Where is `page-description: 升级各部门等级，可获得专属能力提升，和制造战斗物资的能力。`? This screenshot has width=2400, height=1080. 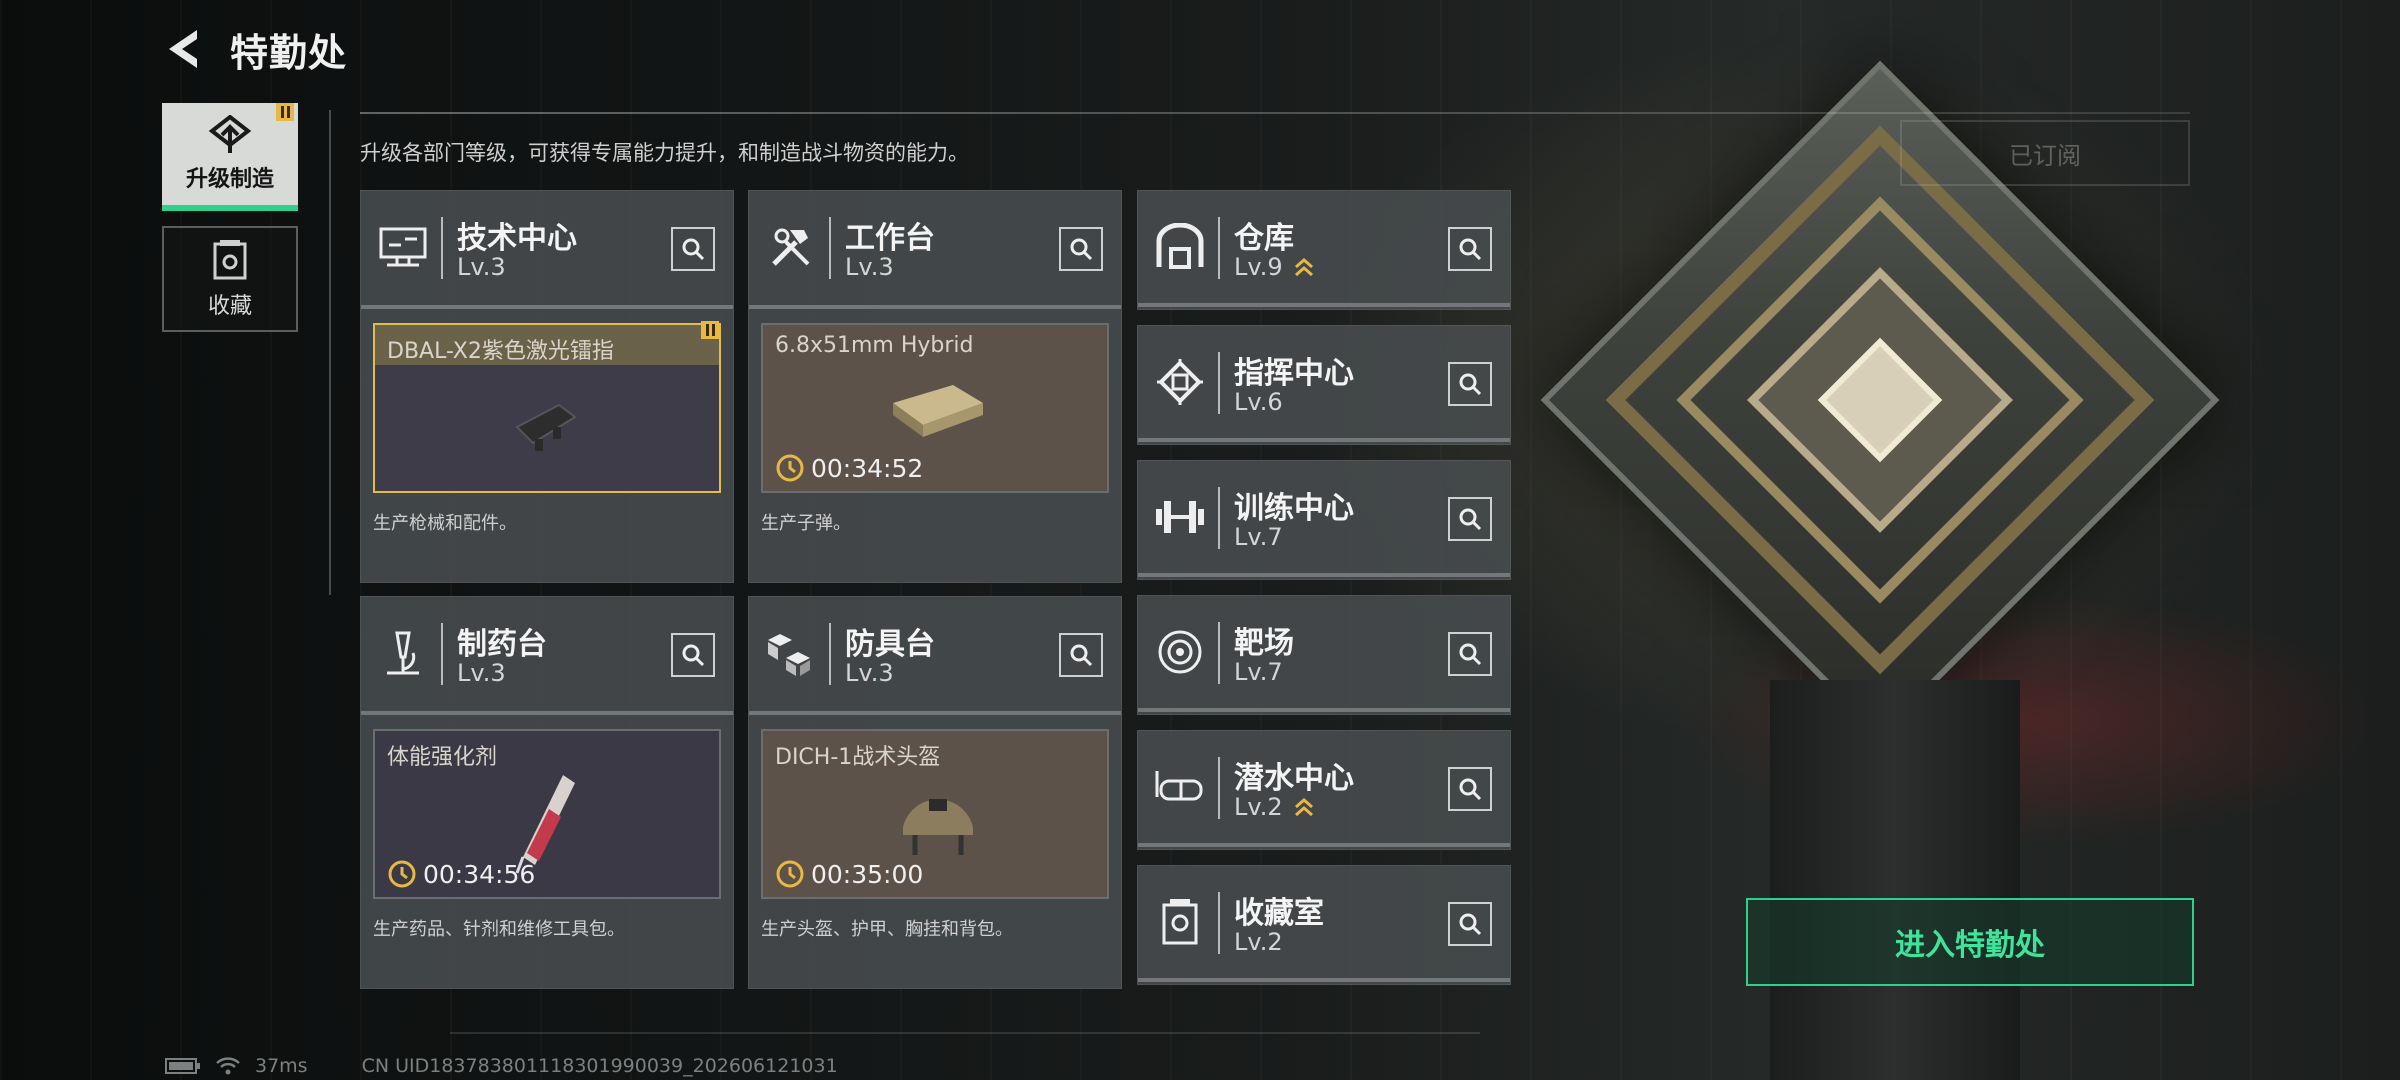
page-description: 升级各部门等级，可获得专属能力提升，和制造战斗物资的能力。 is located at coordinates (664, 153).